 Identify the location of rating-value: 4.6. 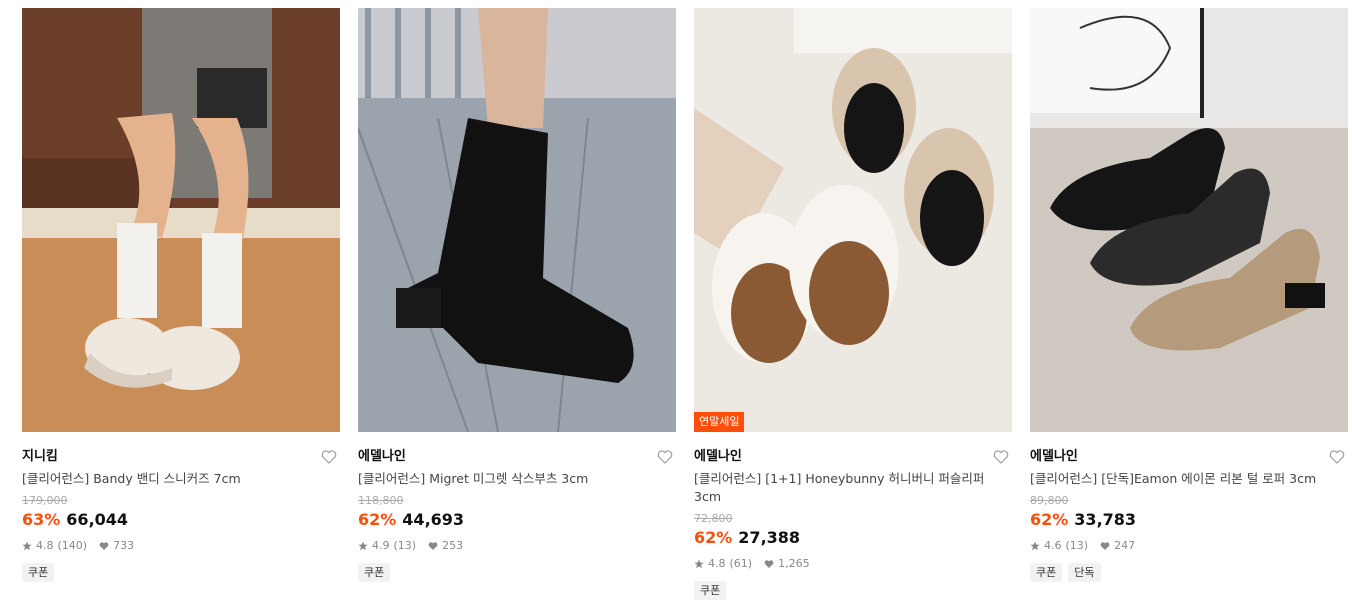
(1053, 545).